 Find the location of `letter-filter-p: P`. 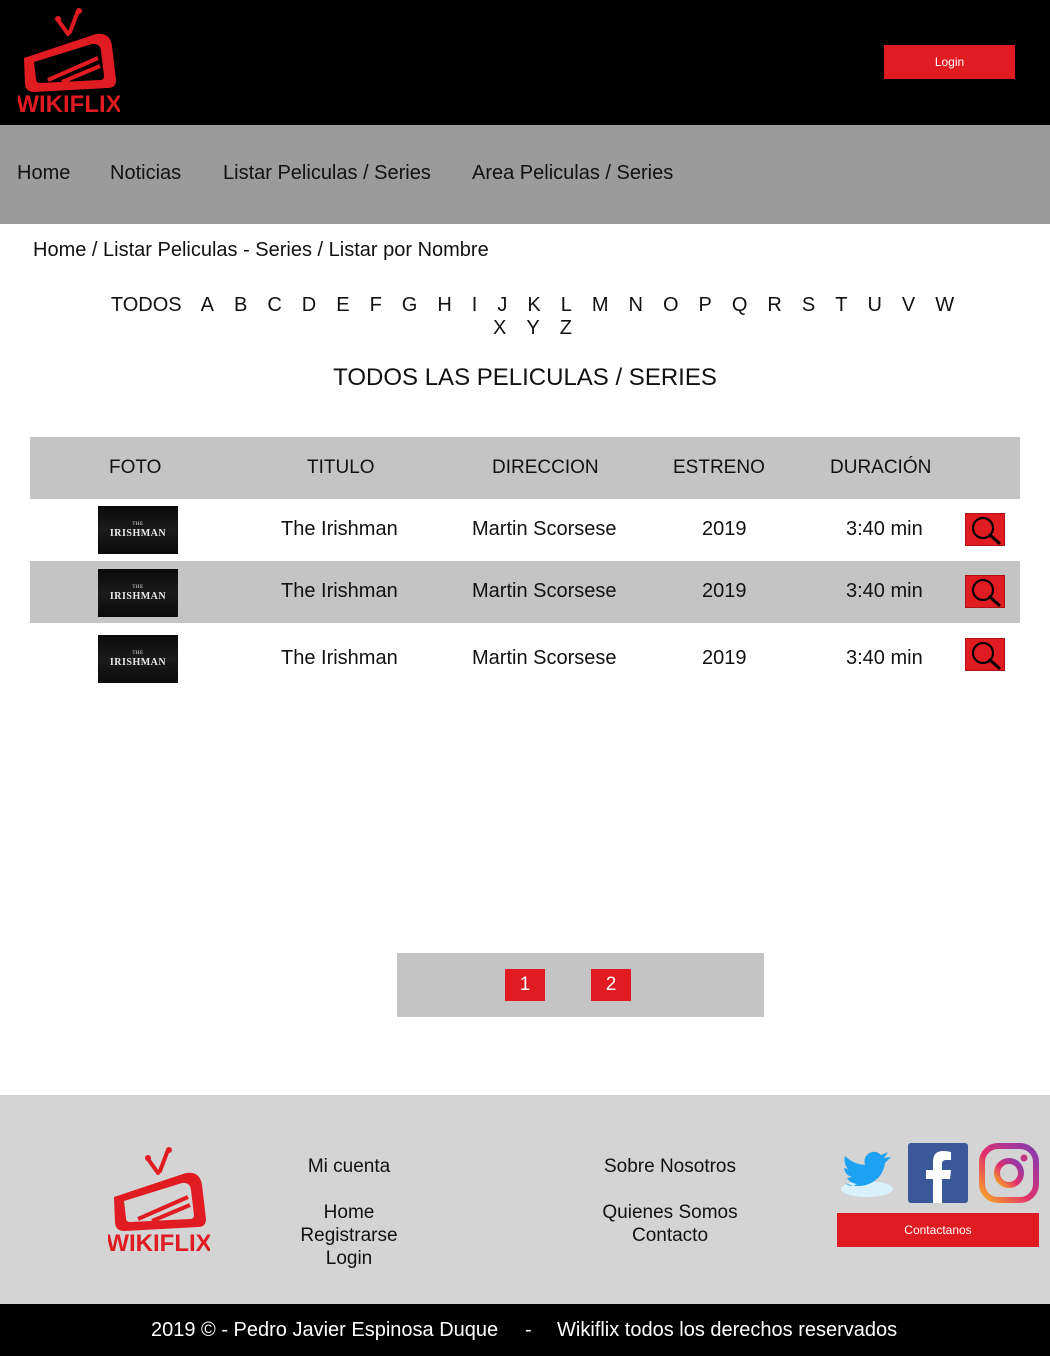

letter-filter-p: P is located at coordinates (705, 305).